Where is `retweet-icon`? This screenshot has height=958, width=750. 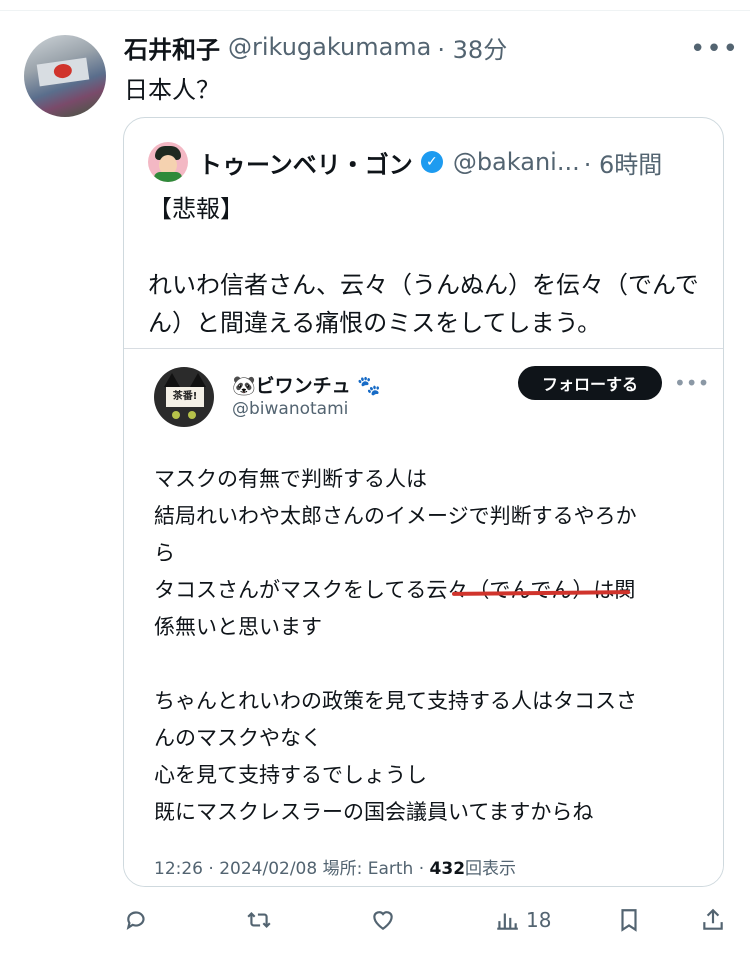
retweet-icon is located at coordinates (259, 920).